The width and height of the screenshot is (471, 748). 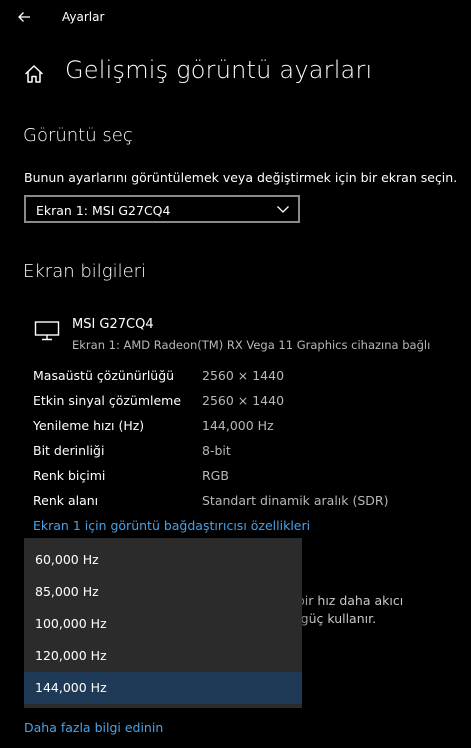 I want to click on display-select-value: Ekran 1: MSI G27CQ4, so click(x=103, y=210).